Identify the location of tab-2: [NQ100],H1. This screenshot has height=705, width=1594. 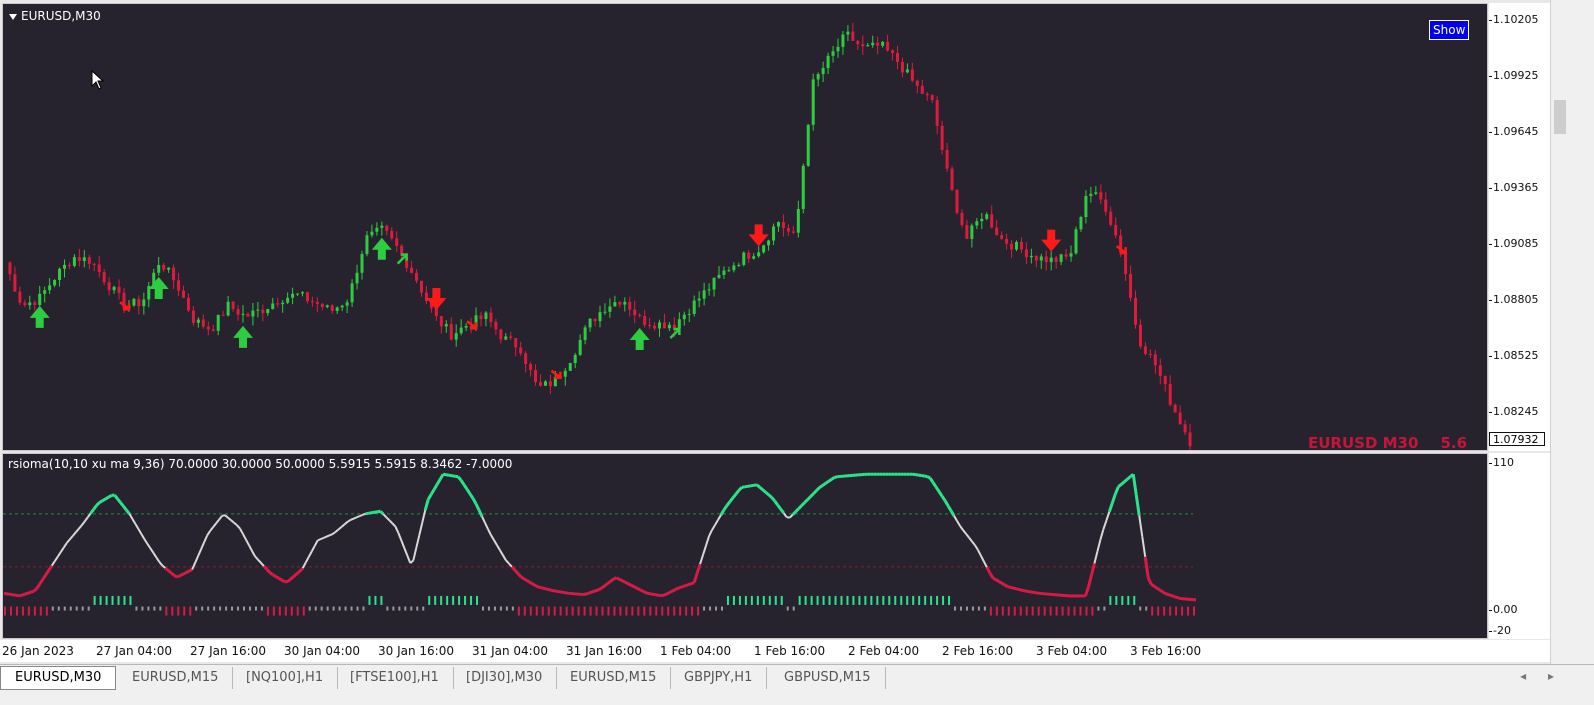
(285, 678).